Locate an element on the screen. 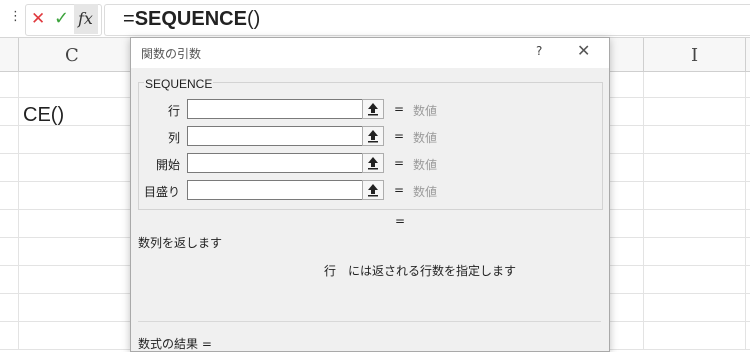 This screenshot has width=750, height=352. formula-result: 数式の結果 = is located at coordinates (175, 344).